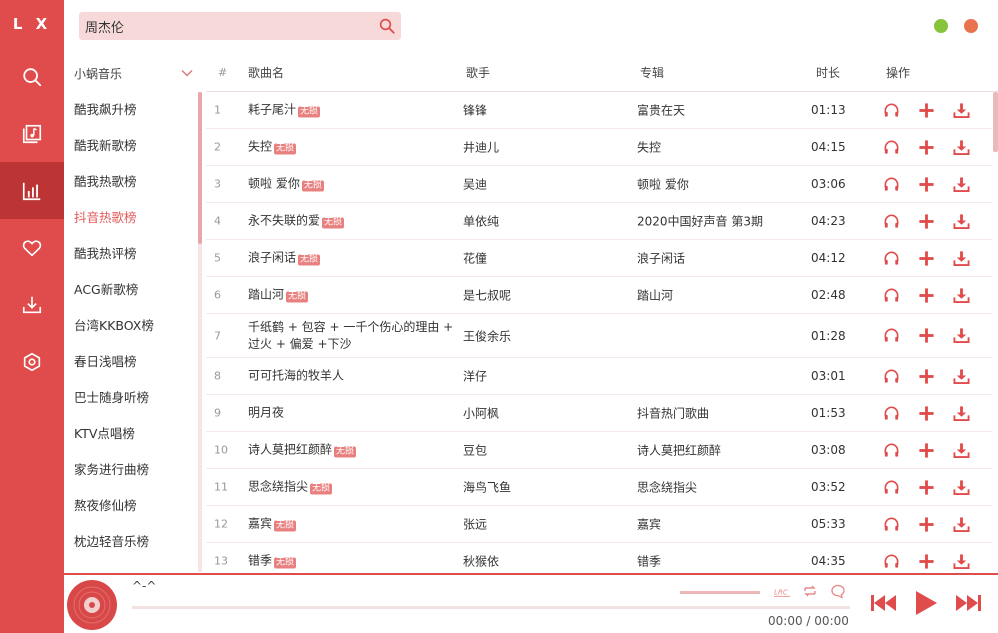  Describe the element at coordinates (649, 147) in the screenshot. I see `album-name: 失控` at that location.